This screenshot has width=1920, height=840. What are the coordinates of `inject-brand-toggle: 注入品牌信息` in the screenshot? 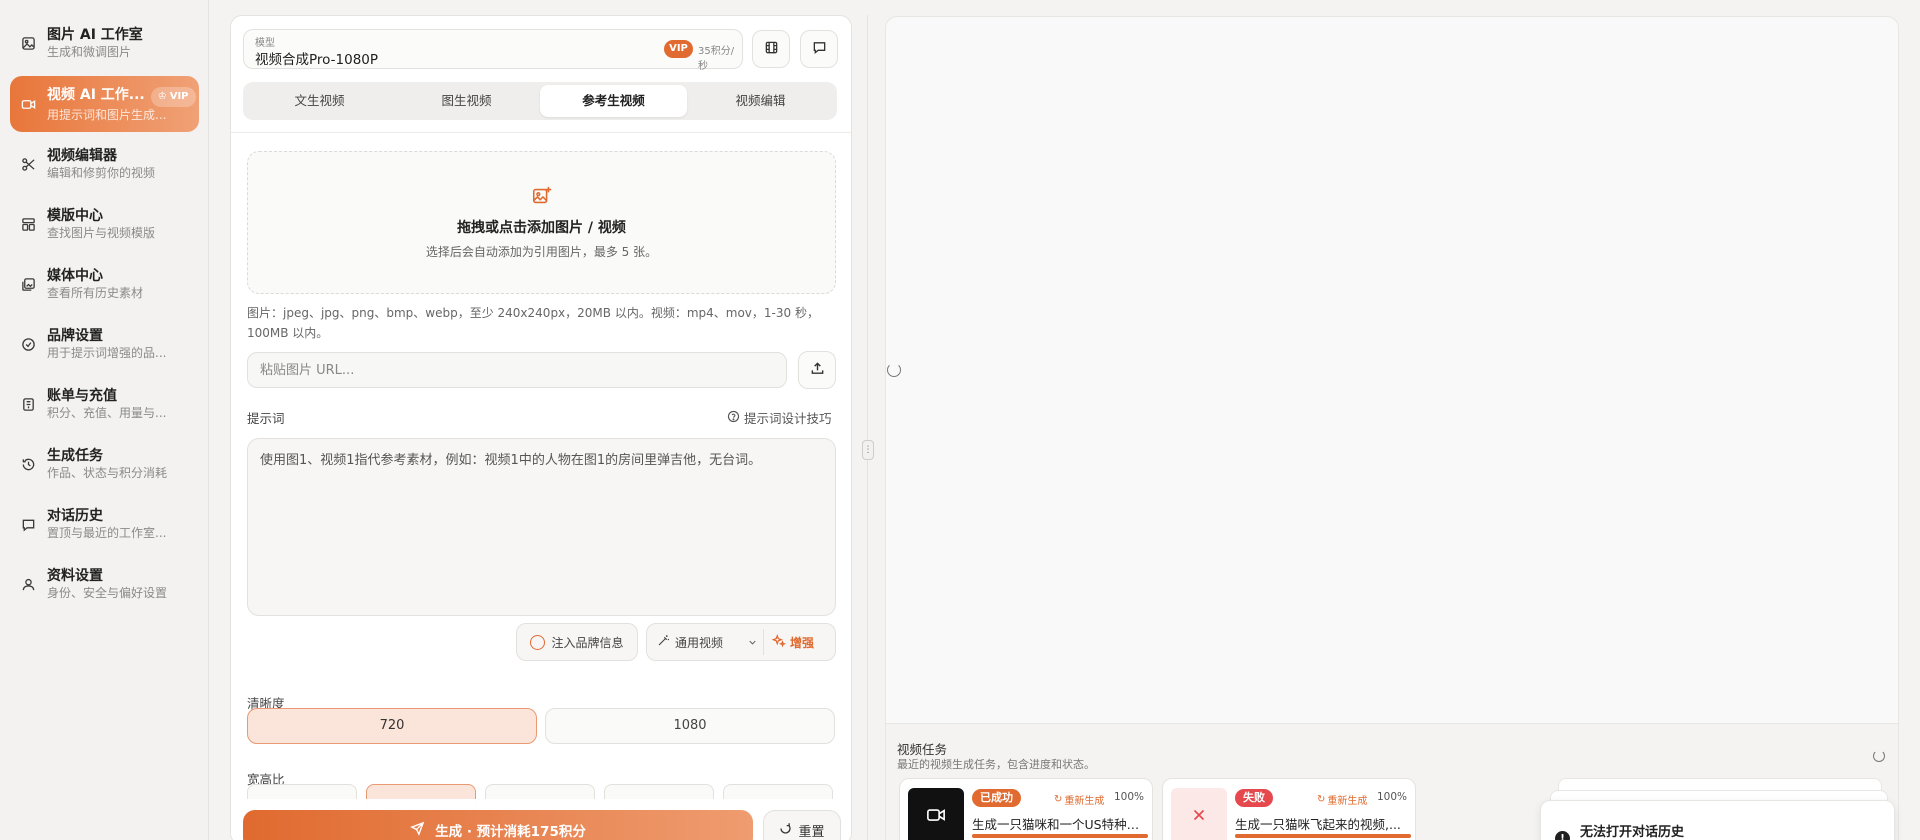 It's located at (577, 642).